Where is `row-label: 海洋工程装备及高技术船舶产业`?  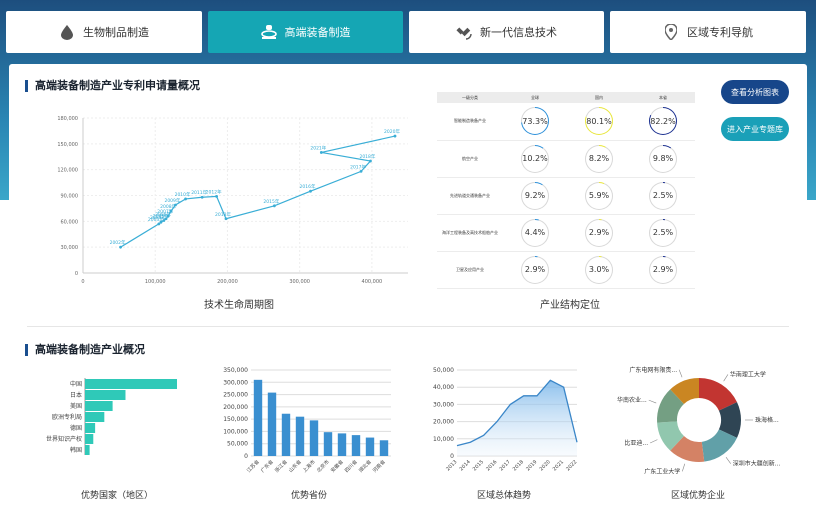 row-label: 海洋工程装备及高技术船舶产业 is located at coordinates (470, 233).